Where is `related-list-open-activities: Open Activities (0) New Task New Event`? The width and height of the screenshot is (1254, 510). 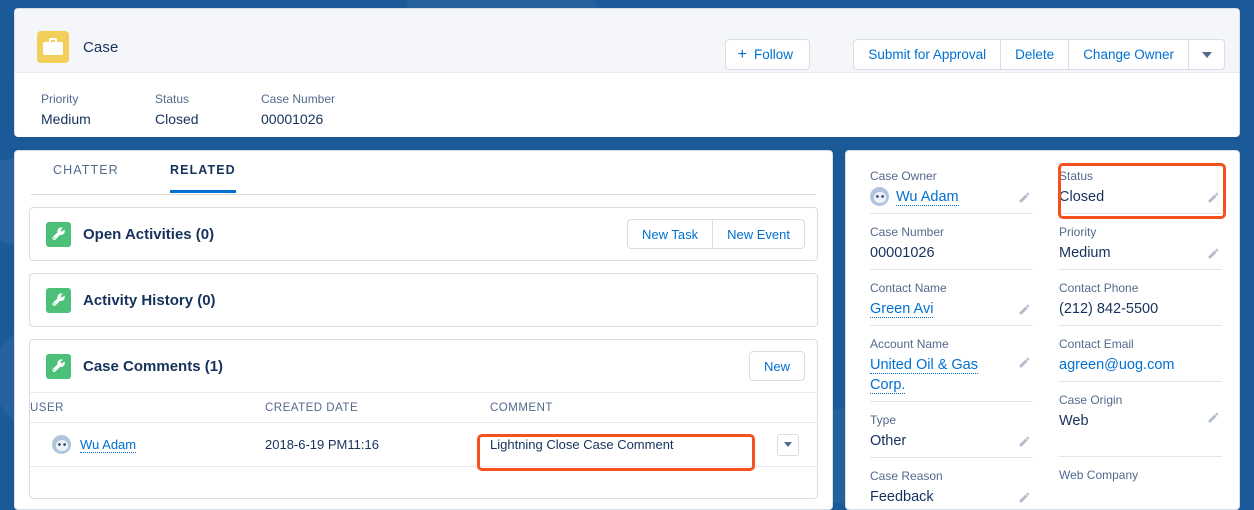
related-list-open-activities: Open Activities (0) New Task New Event is located at coordinates (423, 234).